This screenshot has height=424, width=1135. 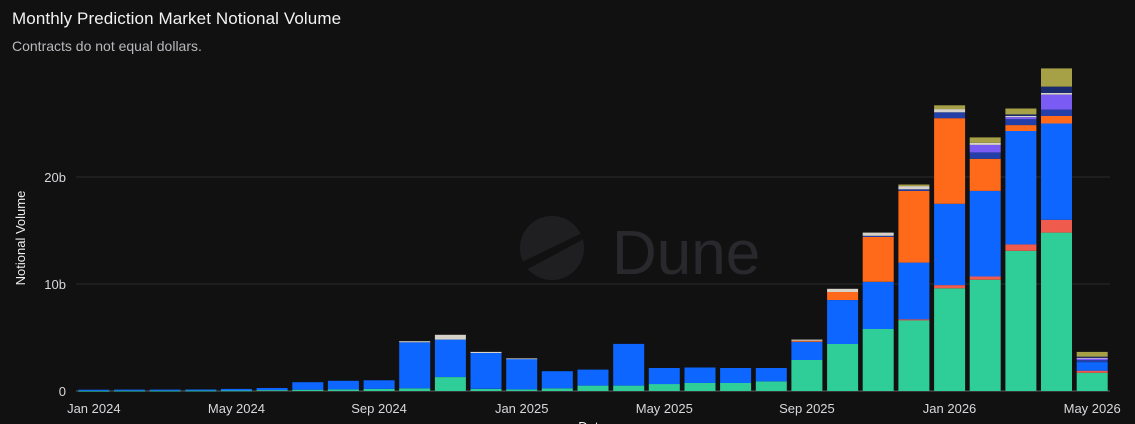 What do you see at coordinates (950, 408) in the screenshot?
I see `x-tick-label: Jan 2026` at bounding box center [950, 408].